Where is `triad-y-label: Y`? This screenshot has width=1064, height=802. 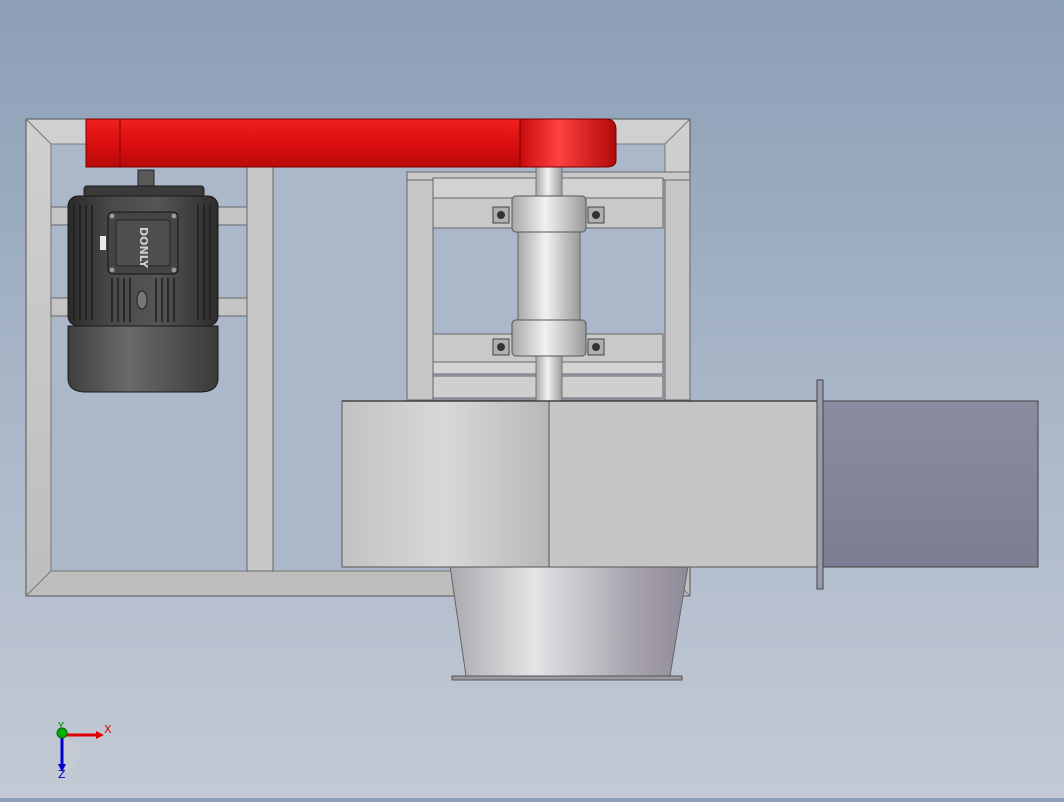 triad-y-label: Y is located at coordinates (61, 726).